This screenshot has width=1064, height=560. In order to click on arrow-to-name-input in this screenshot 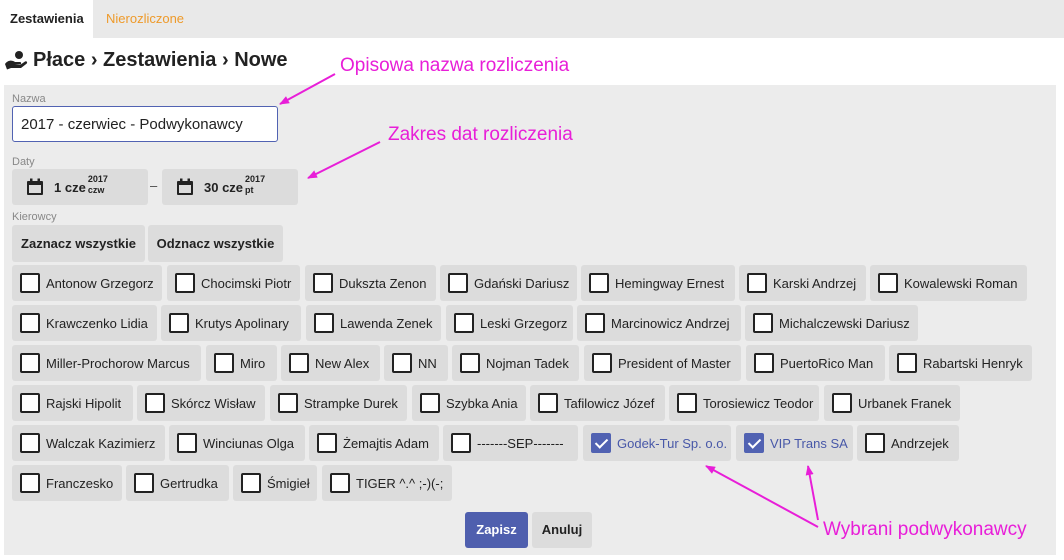, I will do `click(307, 89)`.